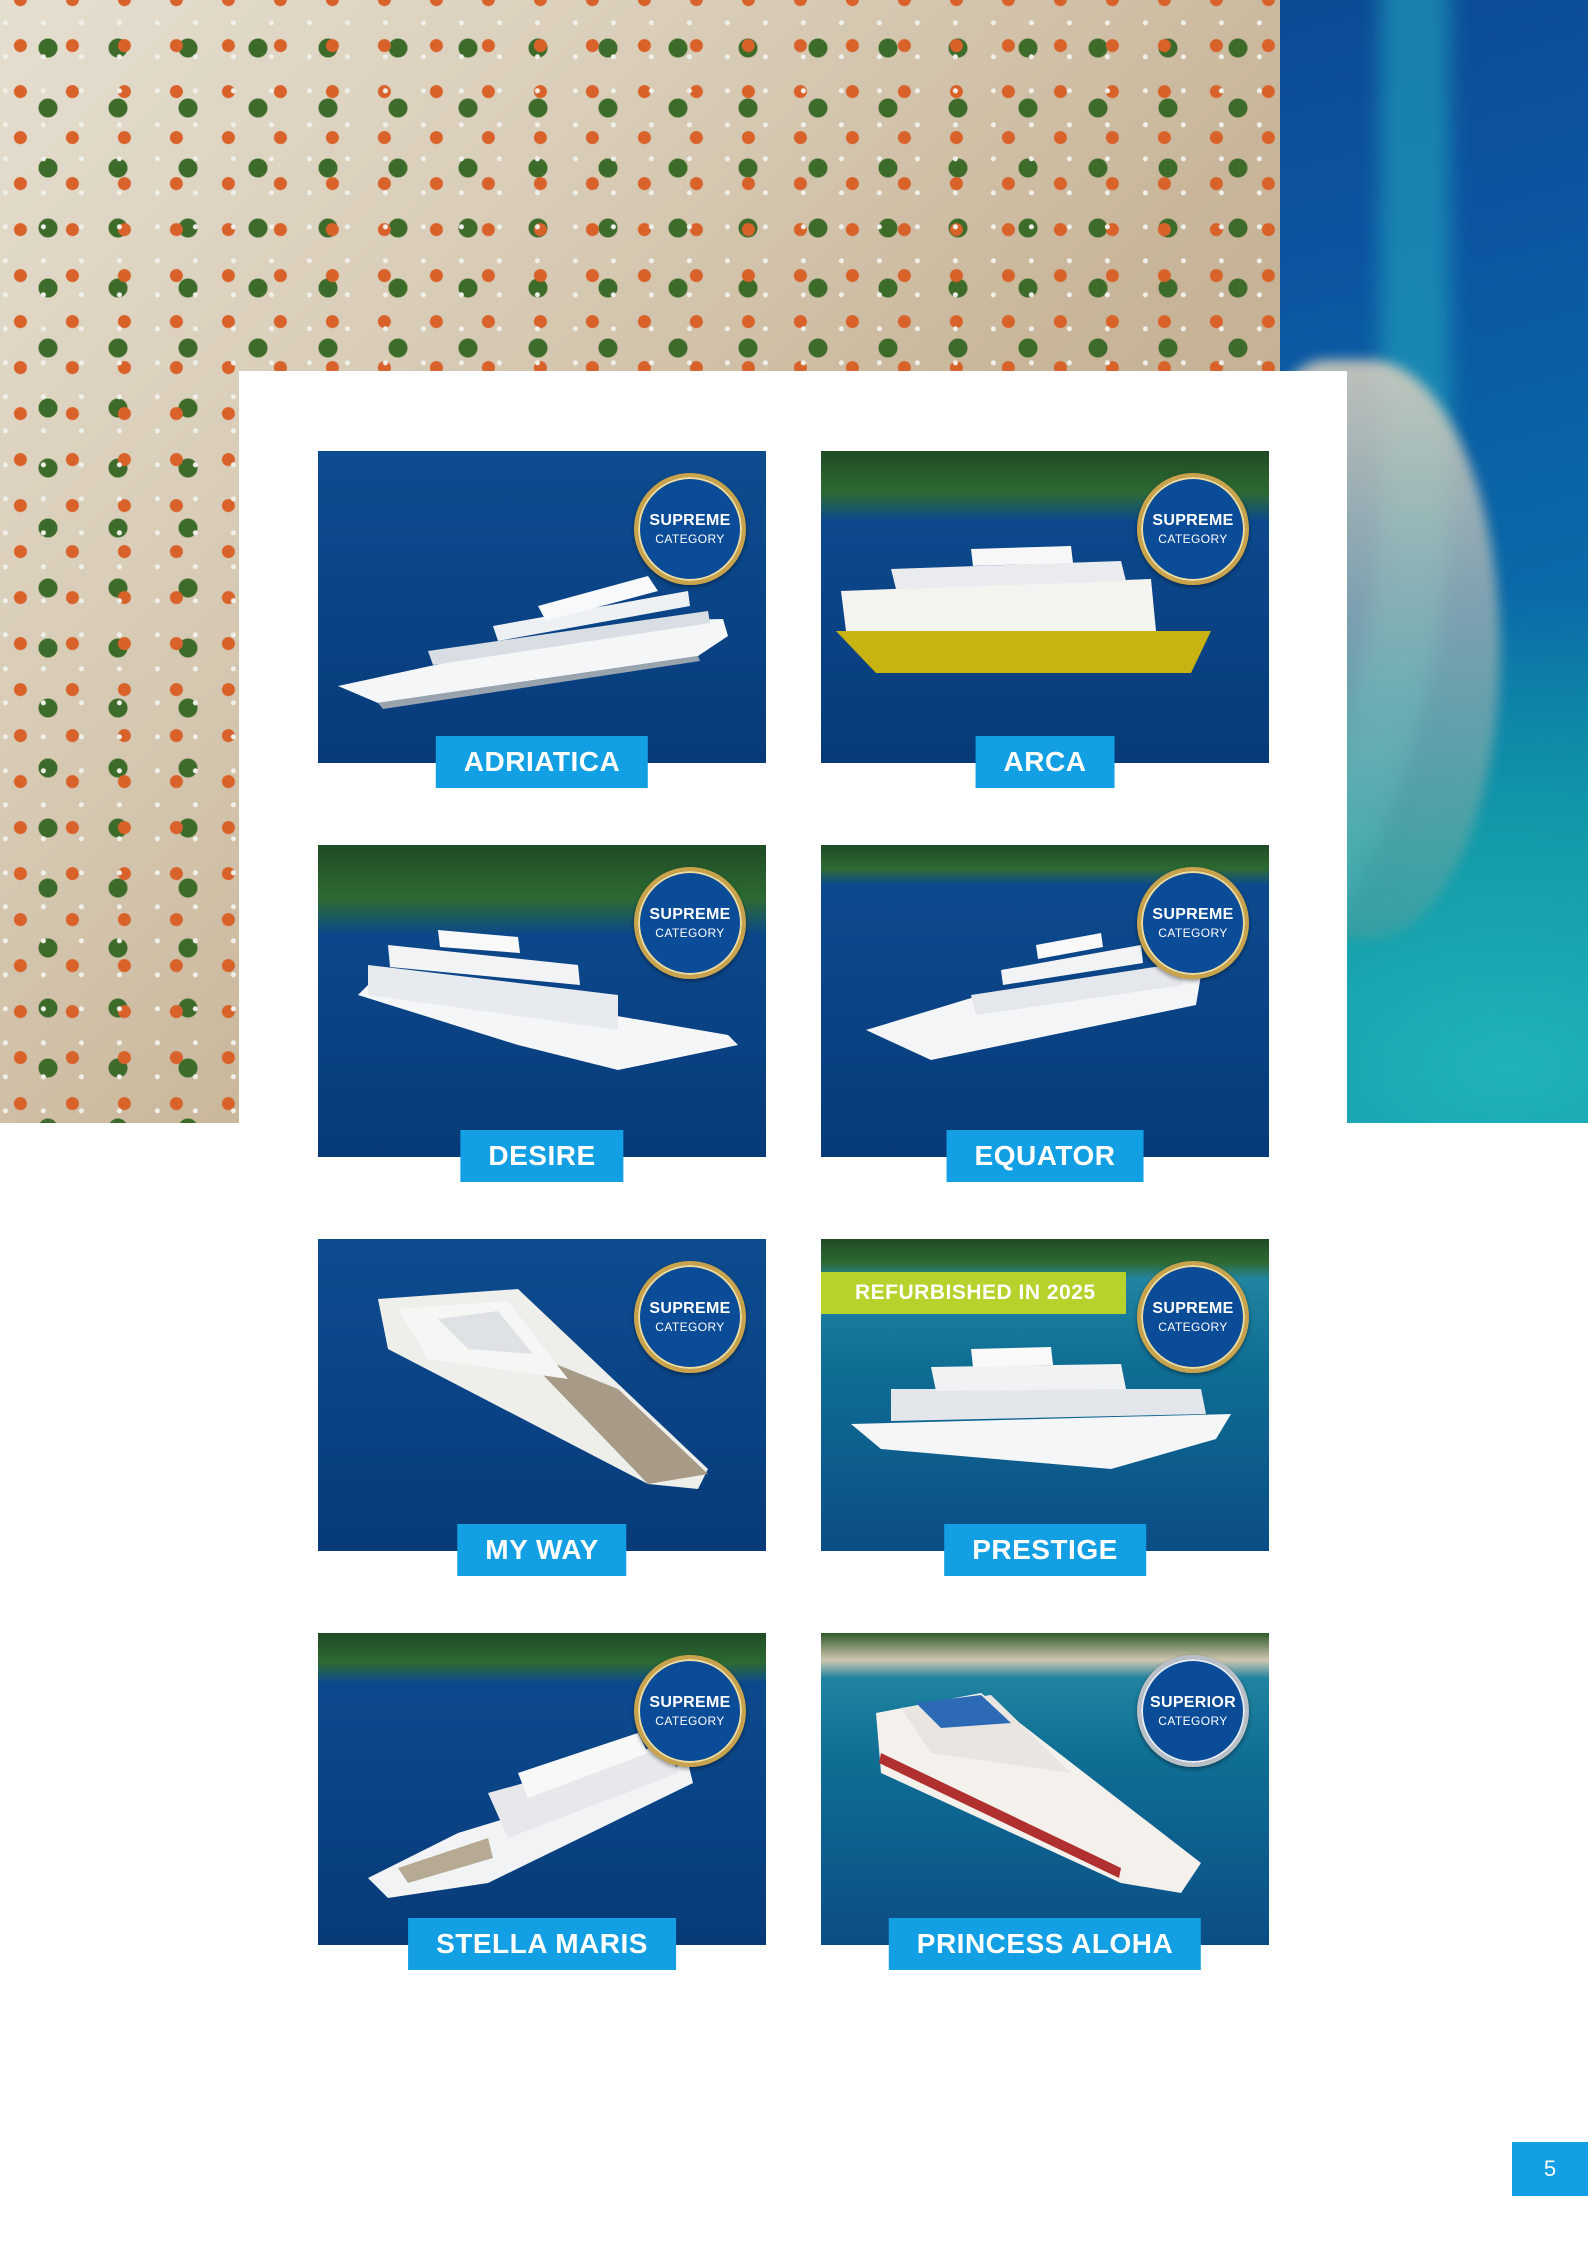  I want to click on ship-photo-stella-maris: SUPREME CATEGORY, so click(542, 1789).